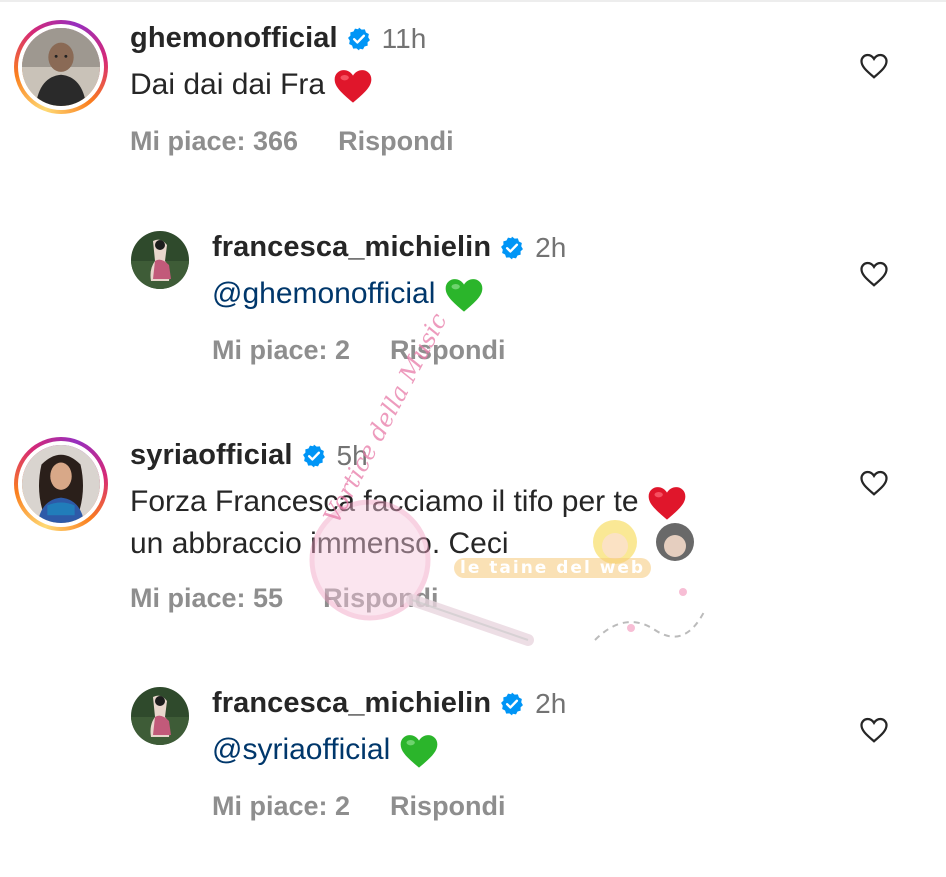 This screenshot has height=877, width=946. I want to click on comment-body-line2: un abbraccio immenso. Ceci, so click(319, 543).